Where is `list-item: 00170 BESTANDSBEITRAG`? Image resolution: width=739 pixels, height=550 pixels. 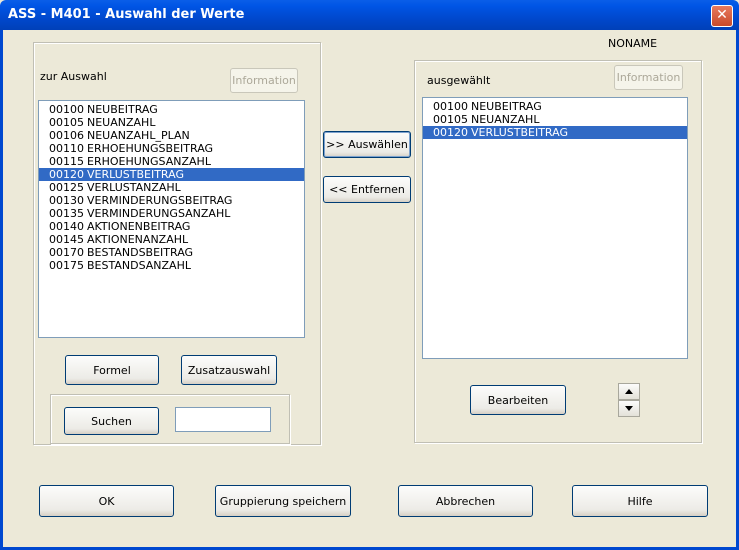 list-item: 00170 BESTANDSBEITRAG is located at coordinates (171, 252).